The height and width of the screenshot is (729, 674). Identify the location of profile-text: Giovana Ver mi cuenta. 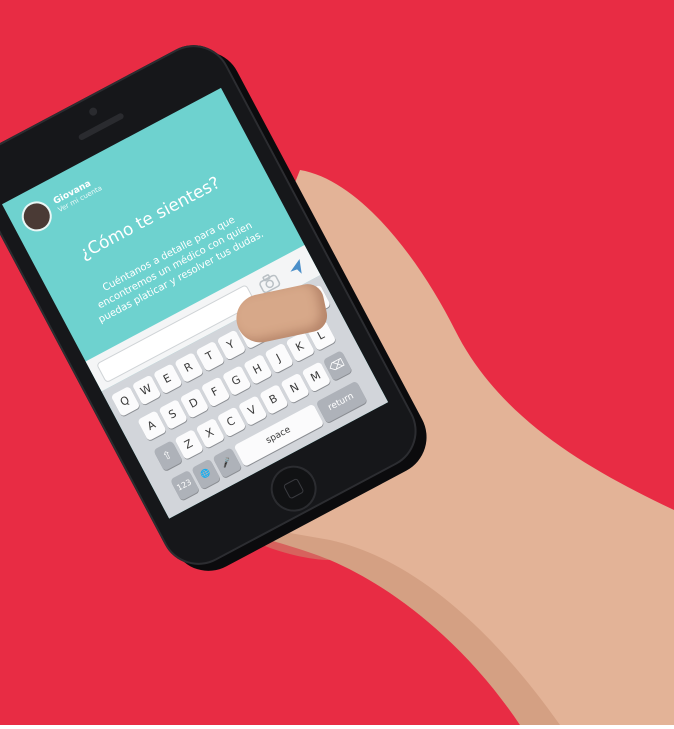
(77, 194).